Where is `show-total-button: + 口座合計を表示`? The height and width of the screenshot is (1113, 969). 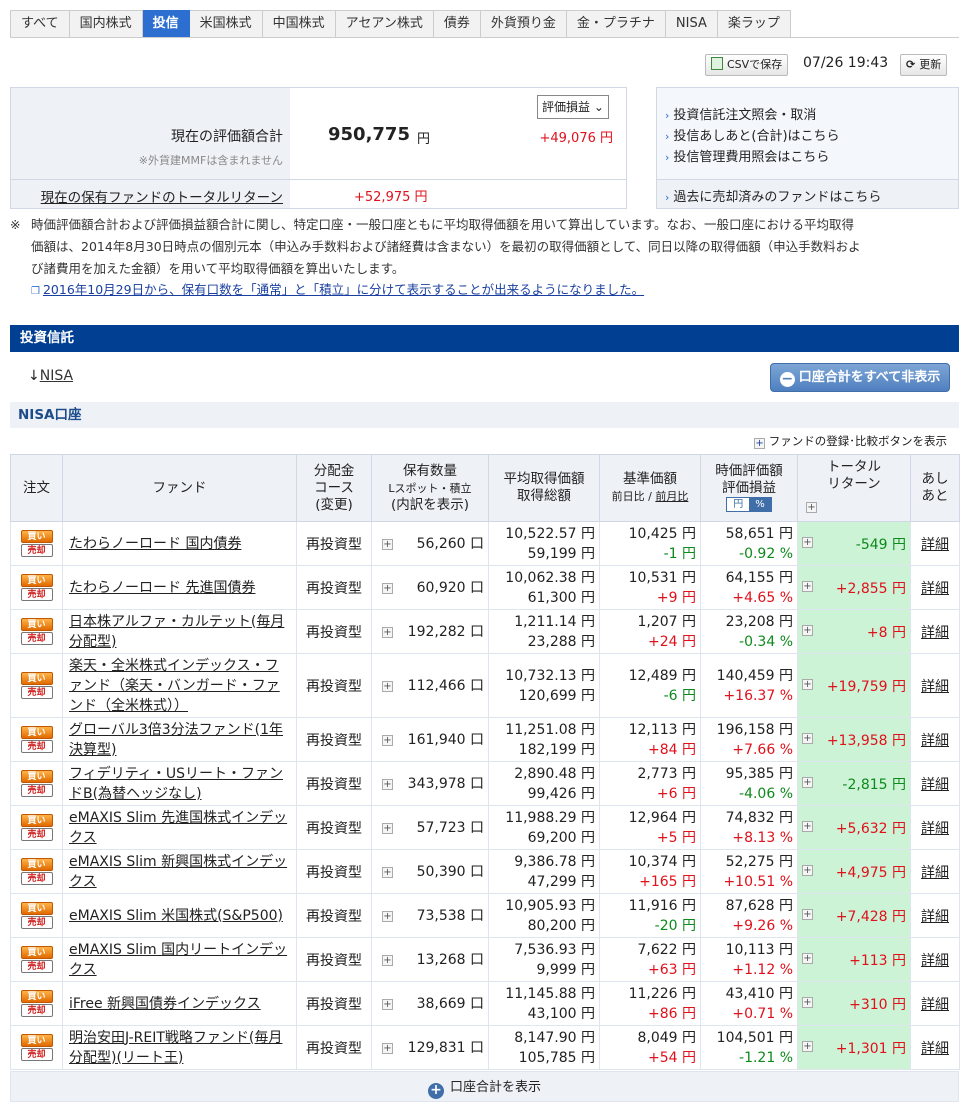 show-total-button: + 口座合計を表示 is located at coordinates (484, 1086).